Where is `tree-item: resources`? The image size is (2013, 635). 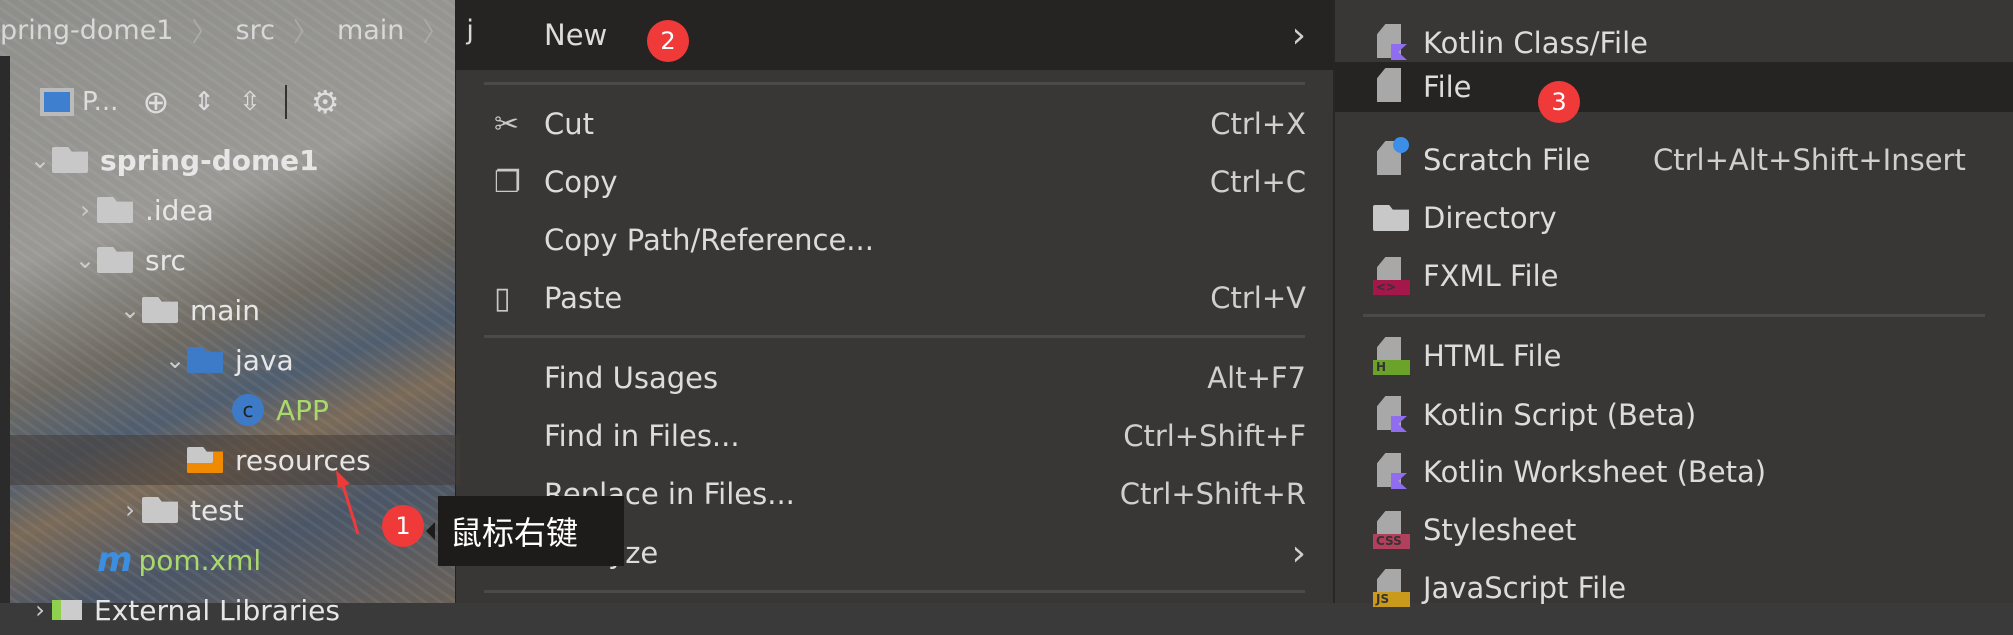
tree-item: resources is located at coordinates (235, 460).